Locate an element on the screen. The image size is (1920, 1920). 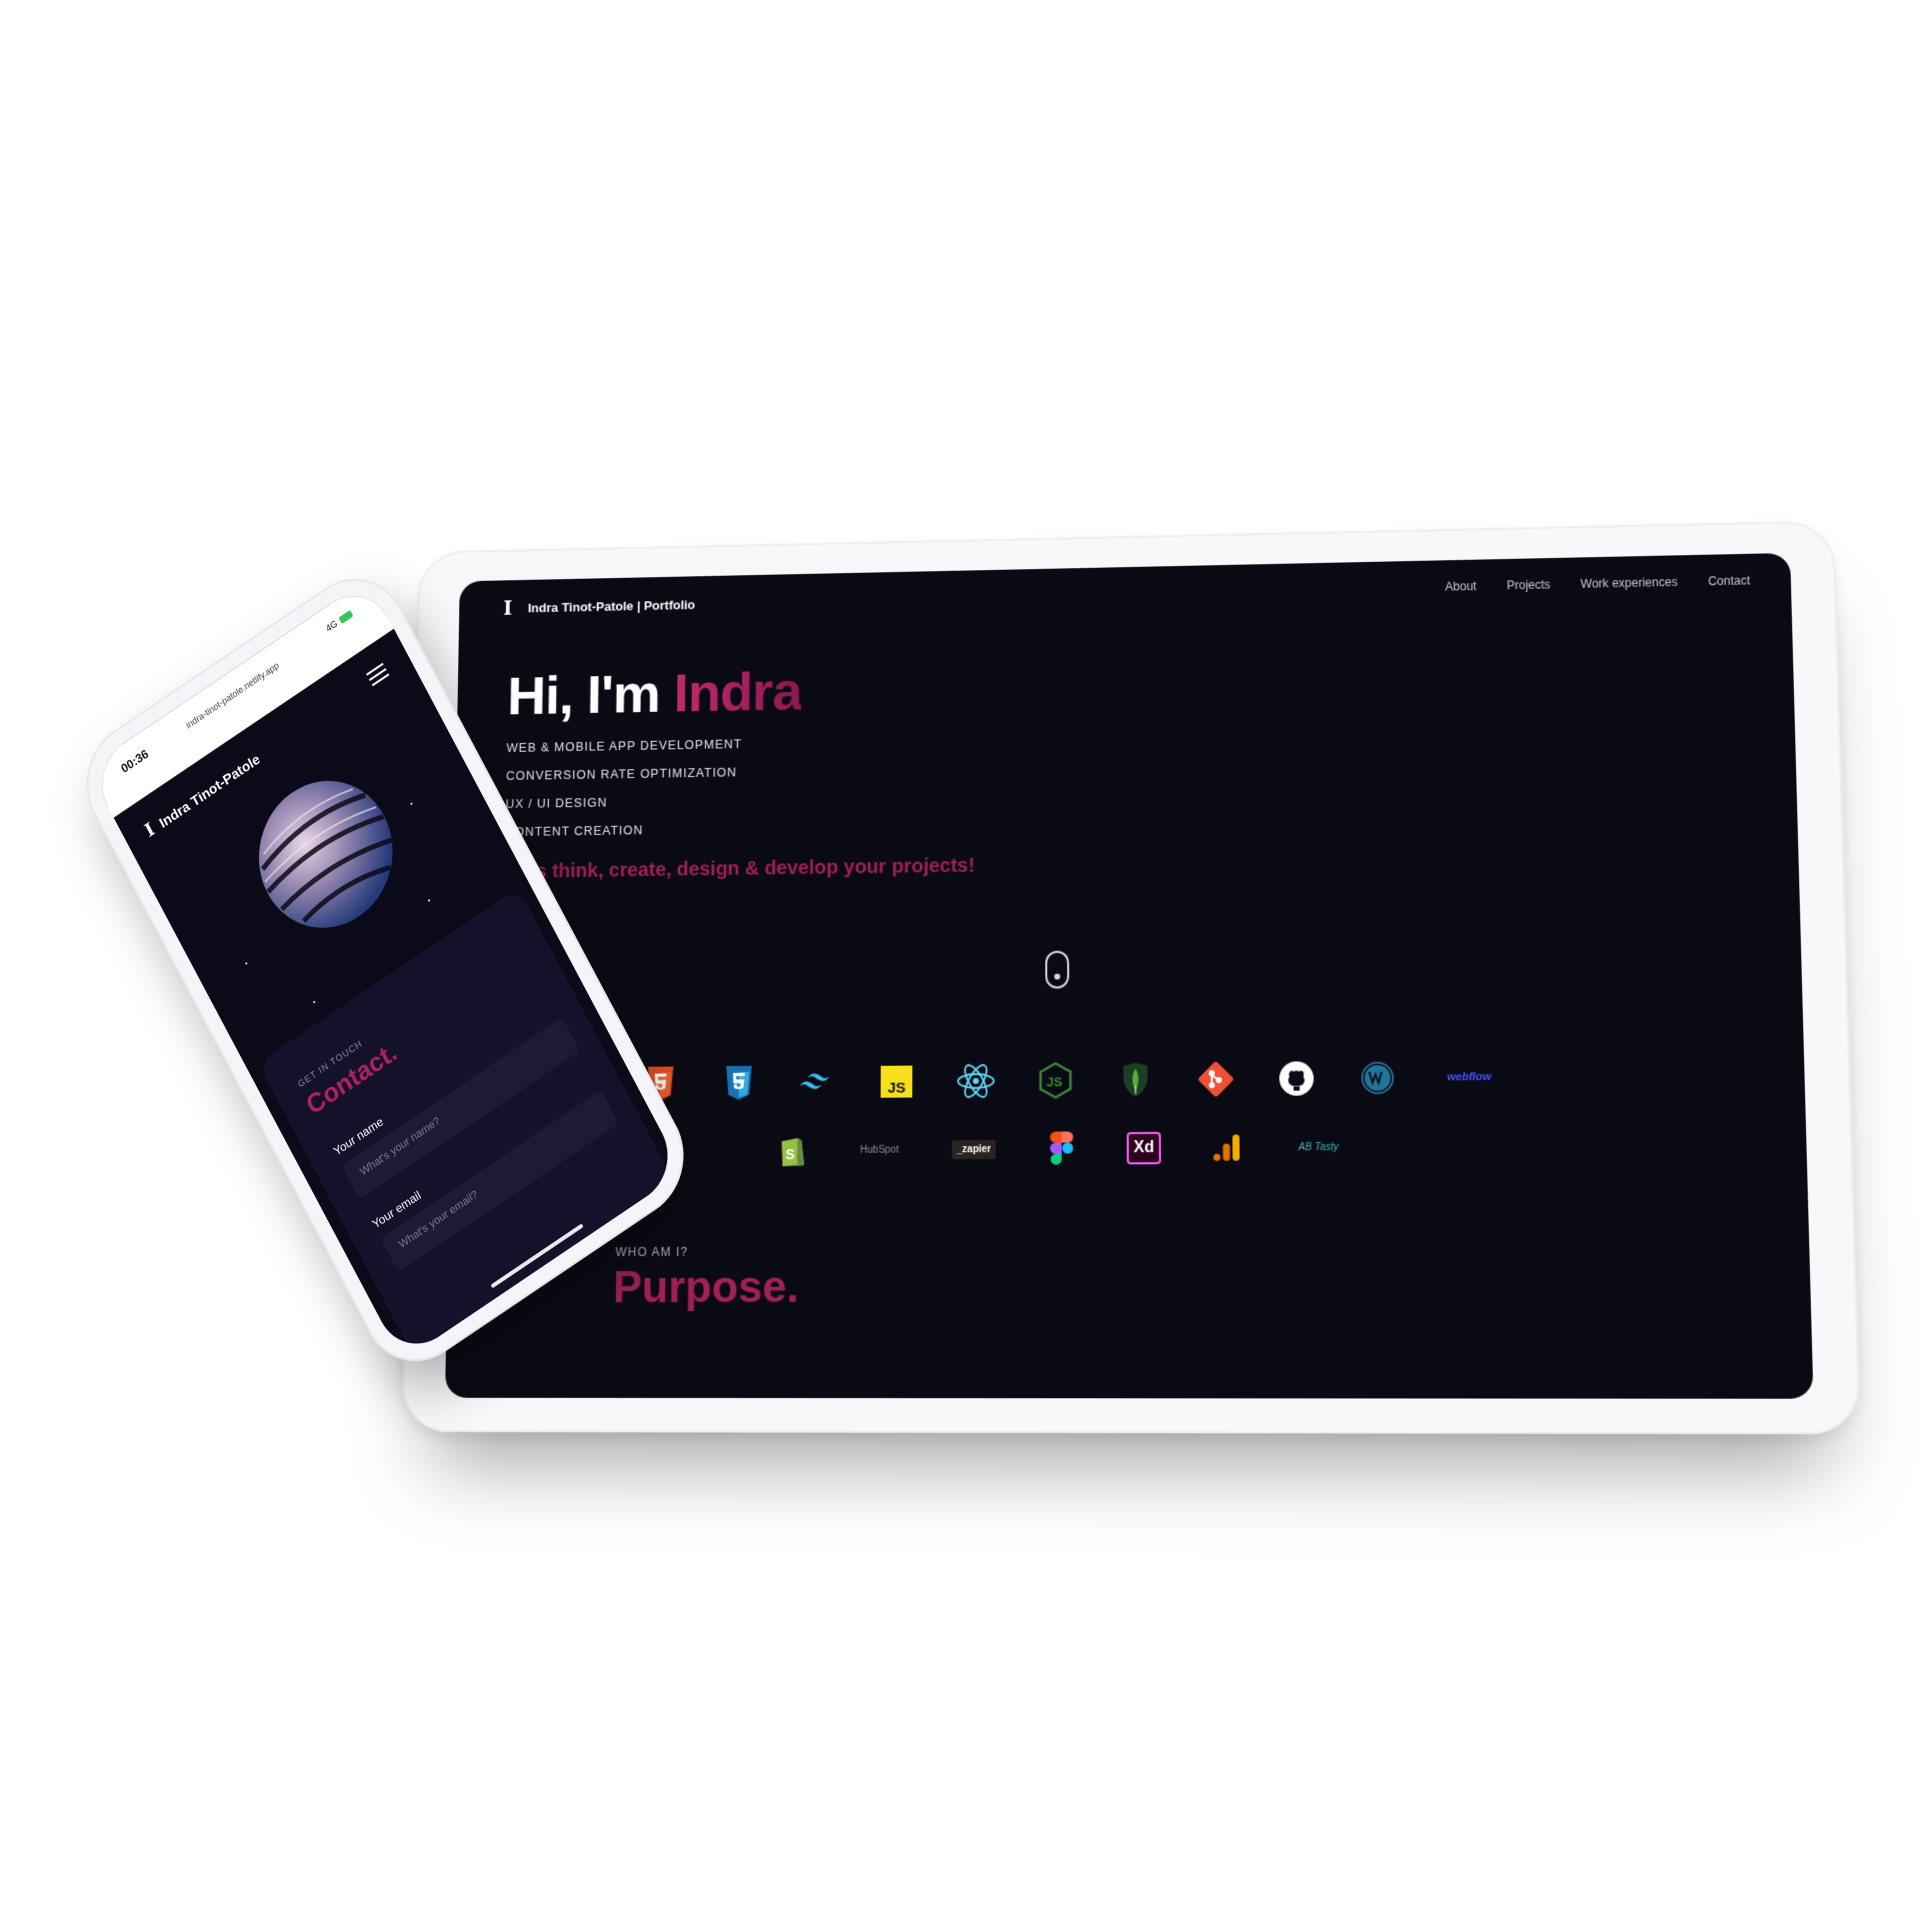
adobe-xd-label: Xd is located at coordinates (1144, 1148).